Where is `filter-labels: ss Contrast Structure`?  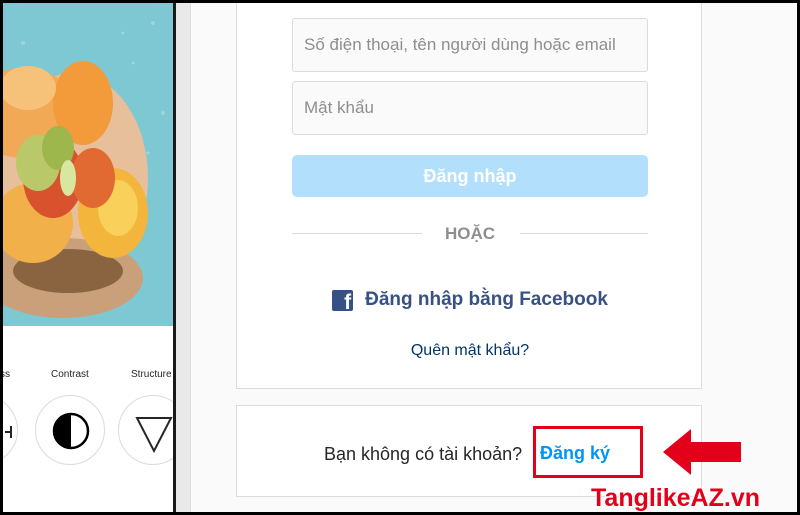 filter-labels: ss Contrast Structure is located at coordinates (88, 373).